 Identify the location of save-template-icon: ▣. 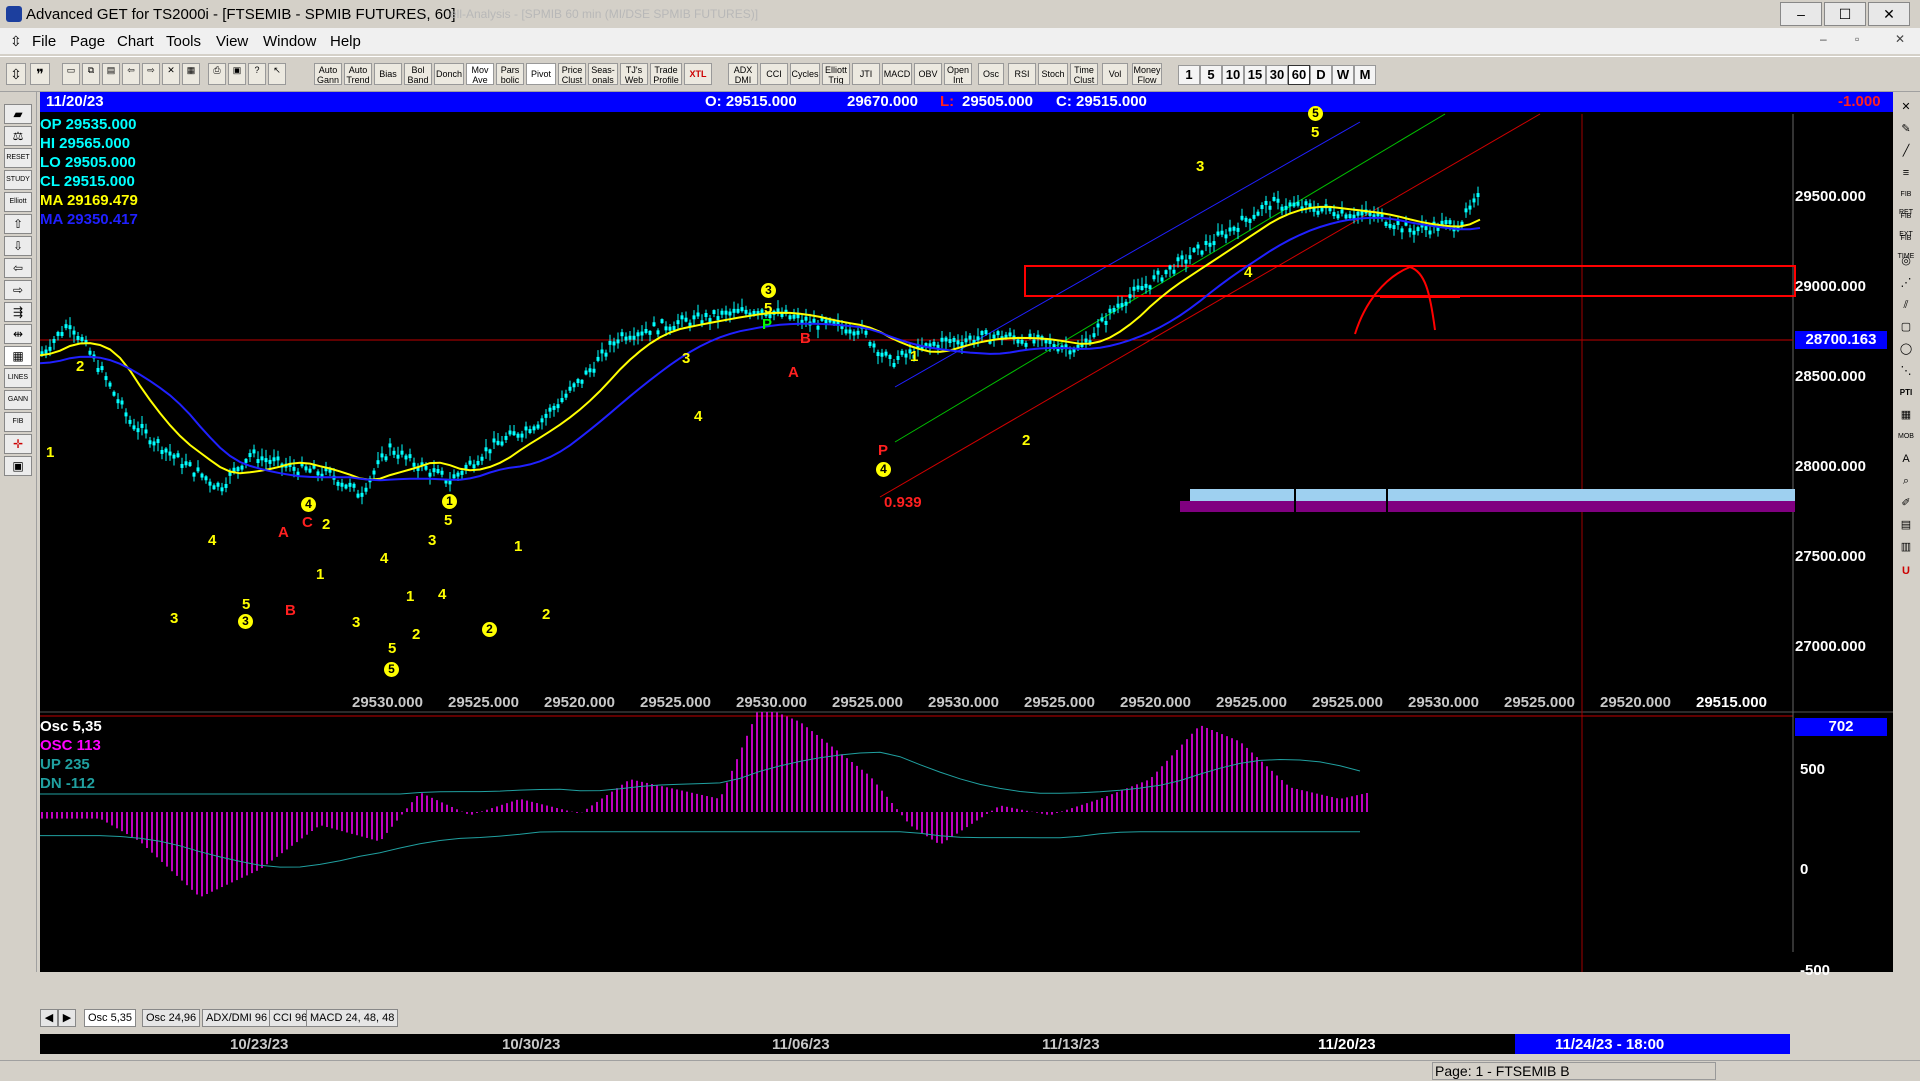
(18, 466).